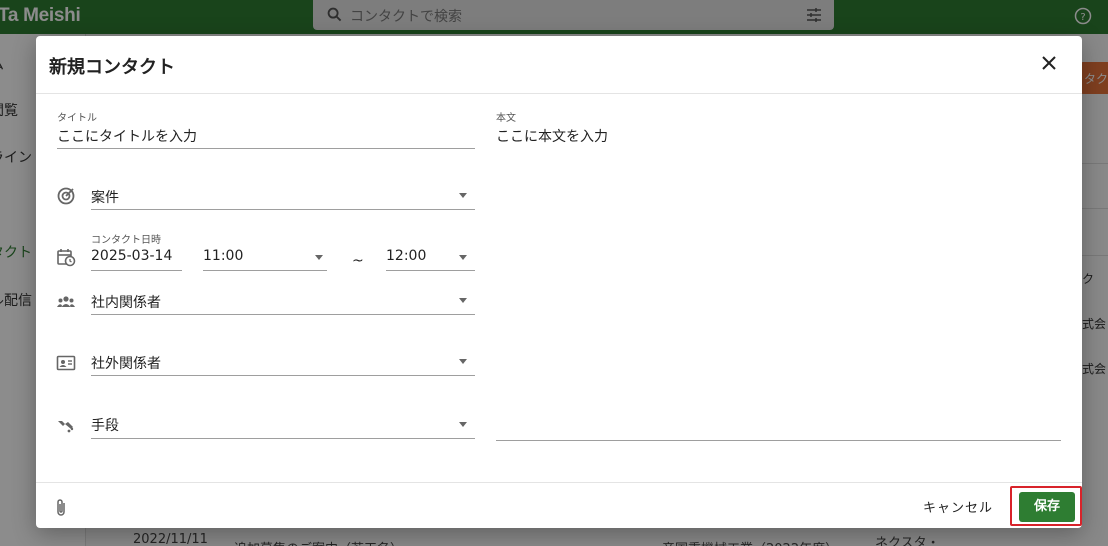  I want to click on title-input: ここにタイトルを入力, so click(127, 136).